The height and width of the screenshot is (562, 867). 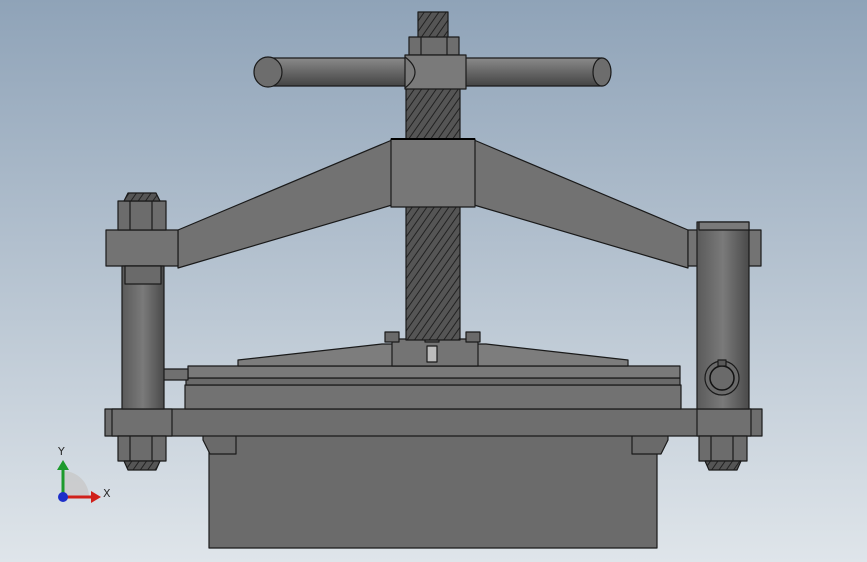 I want to click on bottom-clamp-boss-left, so click(x=142, y=422).